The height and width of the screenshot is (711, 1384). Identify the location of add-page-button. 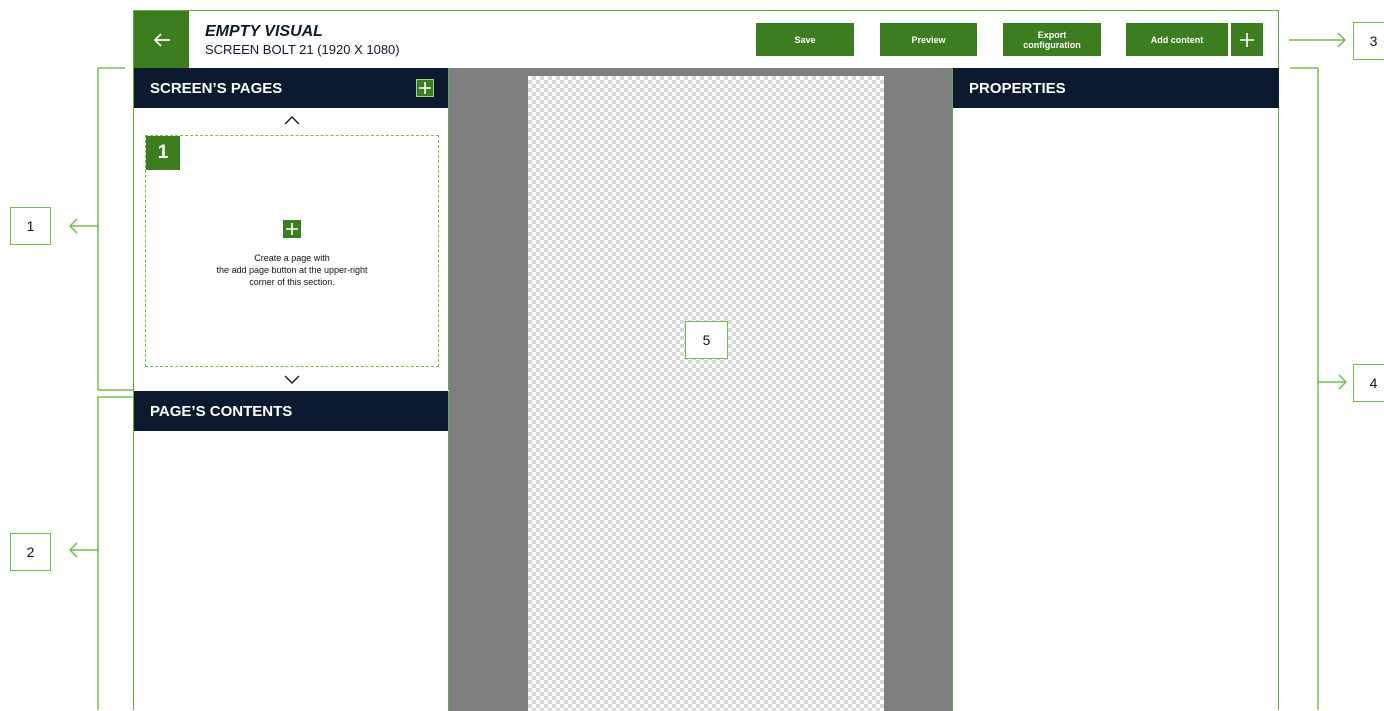
(425, 88).